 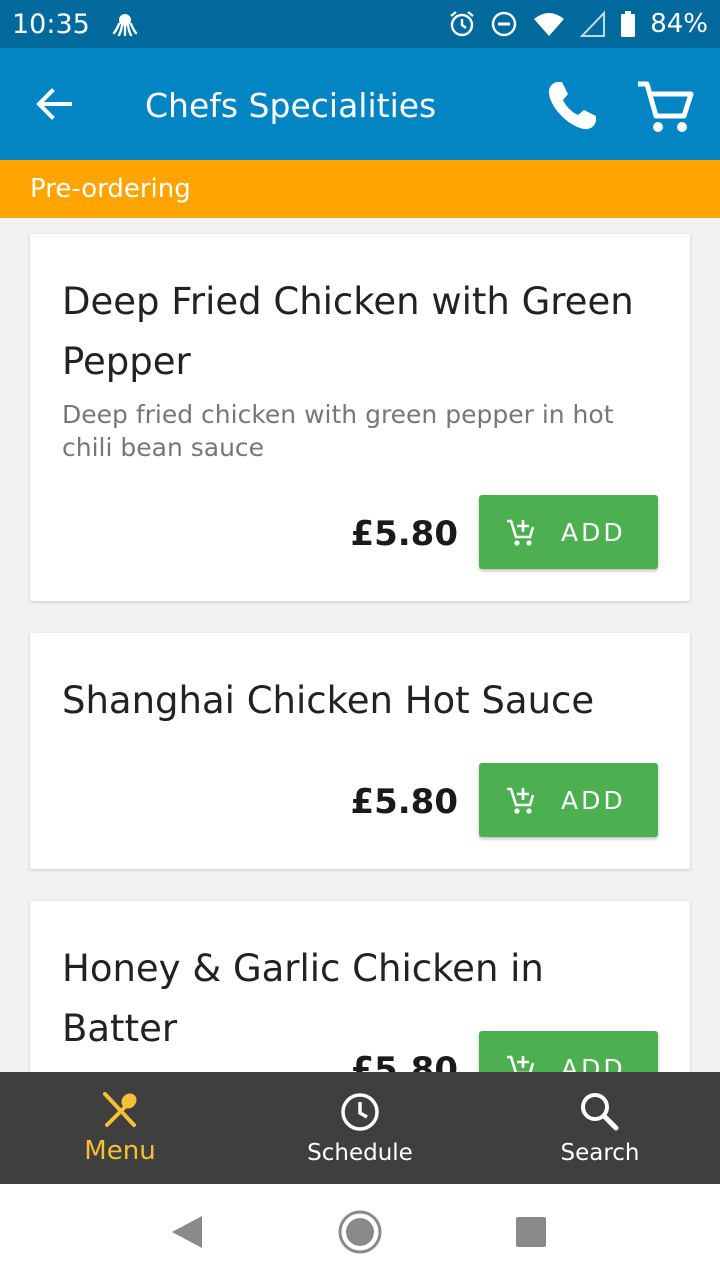 What do you see at coordinates (600, 1153) in the screenshot?
I see `nav-label-search: Search` at bounding box center [600, 1153].